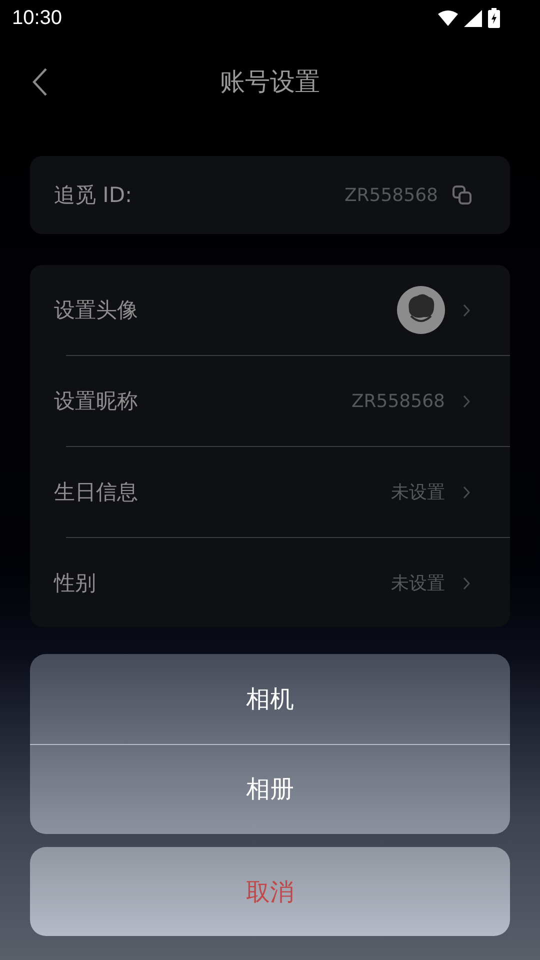 The height and width of the screenshot is (960, 540). What do you see at coordinates (270, 699) in the screenshot?
I see `sheet-option: 相机` at bounding box center [270, 699].